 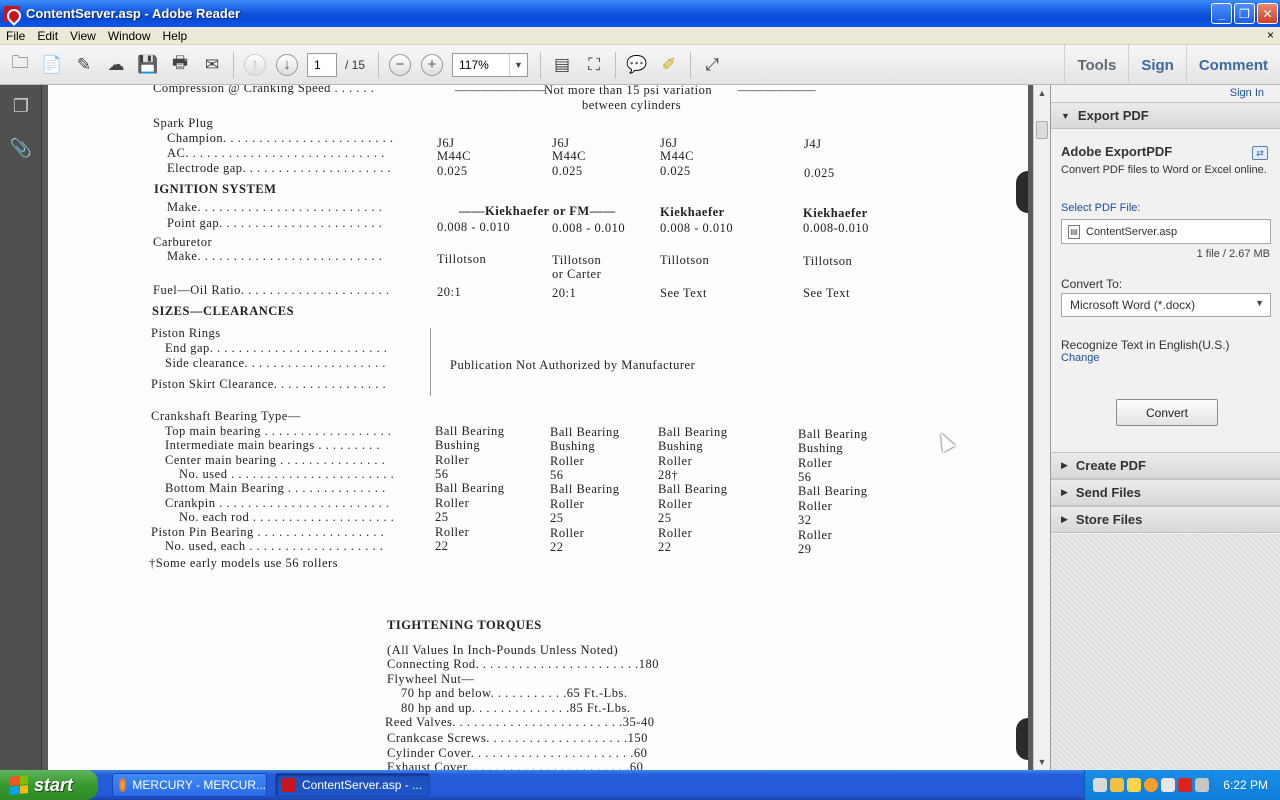 I want to click on menu-edit: Edit, so click(x=47, y=36).